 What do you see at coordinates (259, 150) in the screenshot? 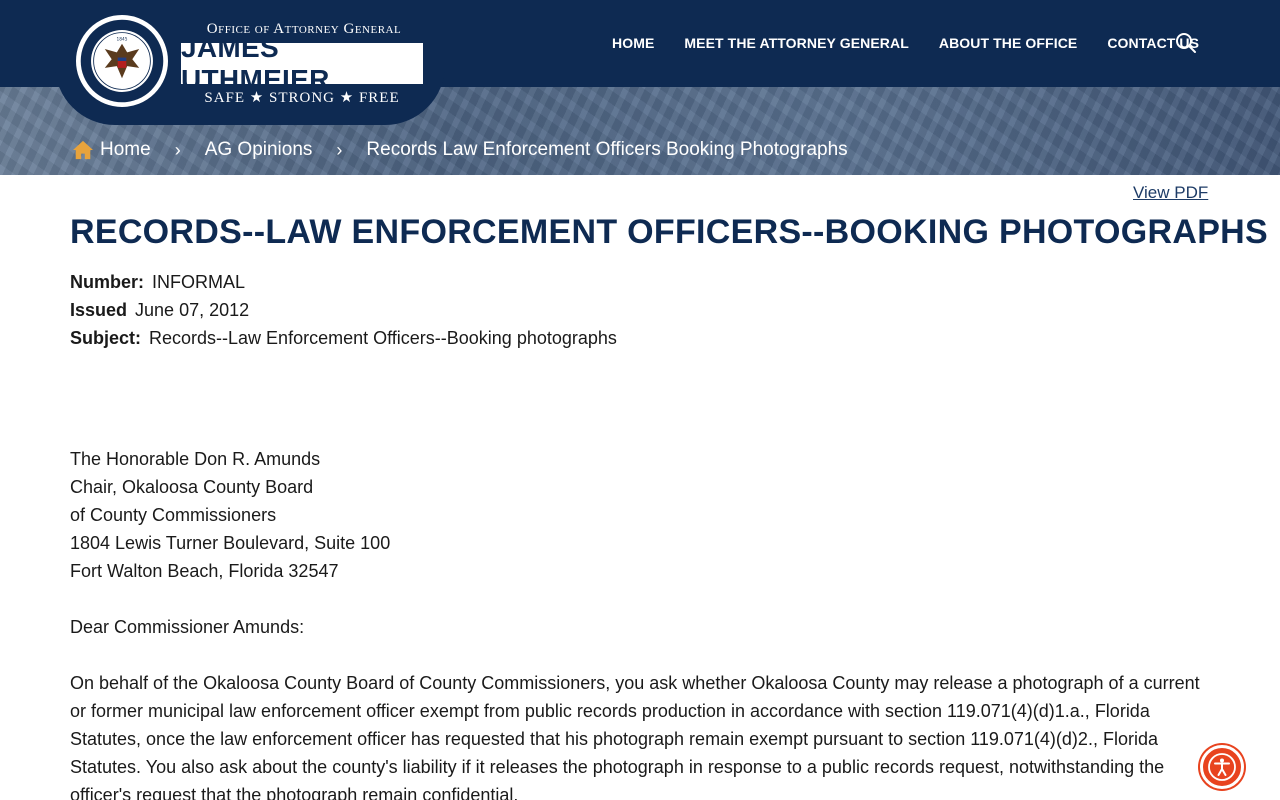
I see `breadcrumb-ag-opinions: AG Opinions` at bounding box center [259, 150].